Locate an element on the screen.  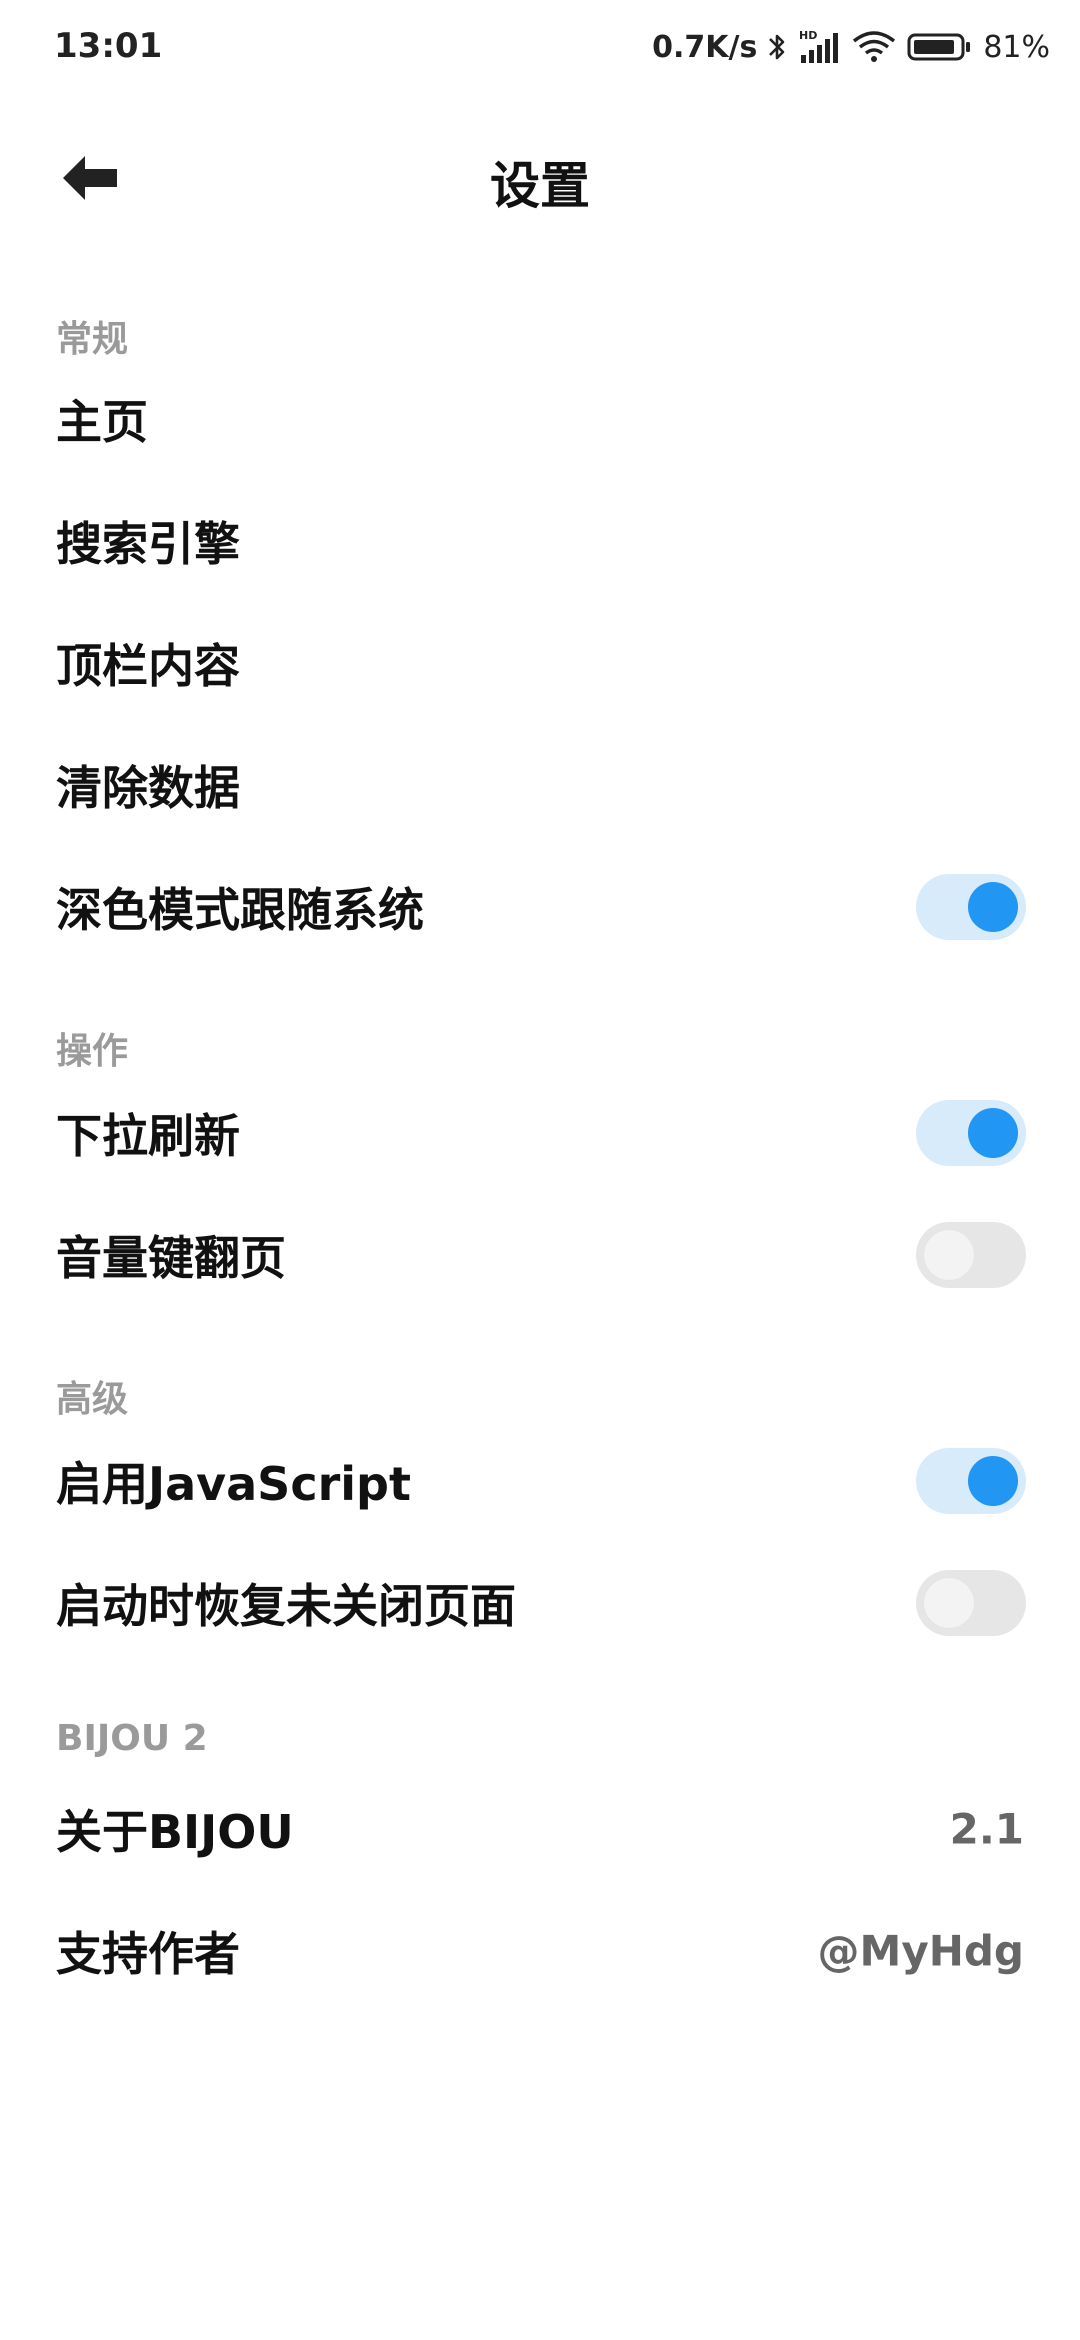
setting-label: 关于BIJOU is located at coordinates (175, 1832).